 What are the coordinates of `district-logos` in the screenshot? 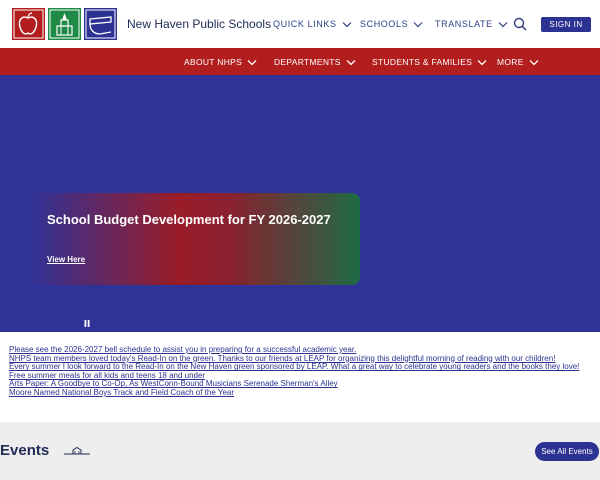 It's located at (64, 24).